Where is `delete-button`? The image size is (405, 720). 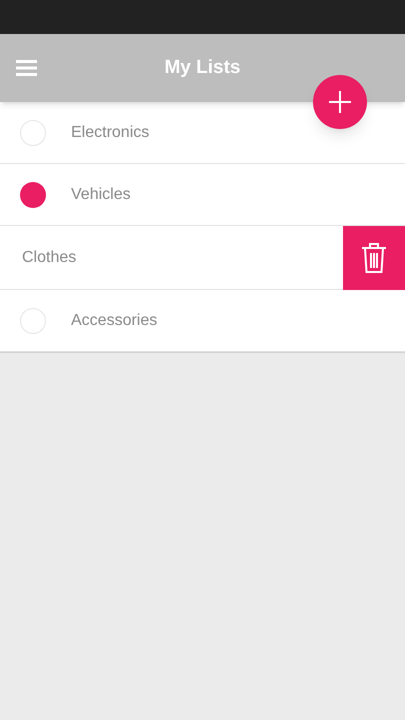 delete-button is located at coordinates (374, 258).